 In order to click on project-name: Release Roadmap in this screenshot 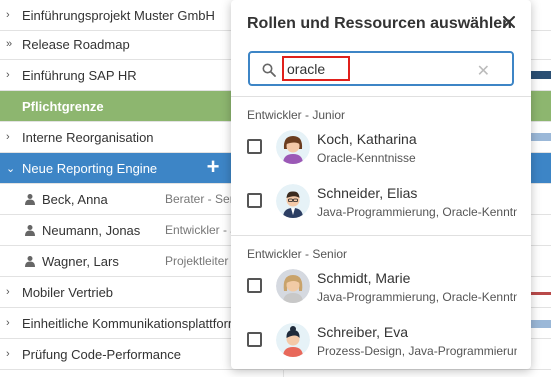, I will do `click(76, 44)`.